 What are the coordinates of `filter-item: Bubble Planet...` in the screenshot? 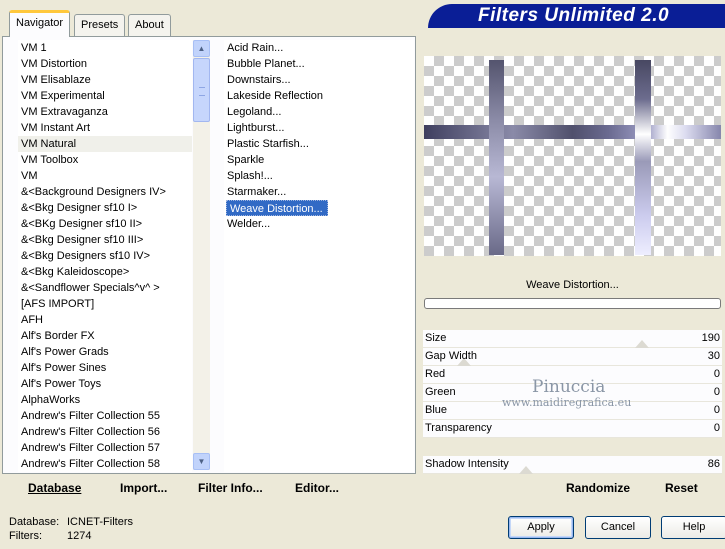 It's located at (319, 64).